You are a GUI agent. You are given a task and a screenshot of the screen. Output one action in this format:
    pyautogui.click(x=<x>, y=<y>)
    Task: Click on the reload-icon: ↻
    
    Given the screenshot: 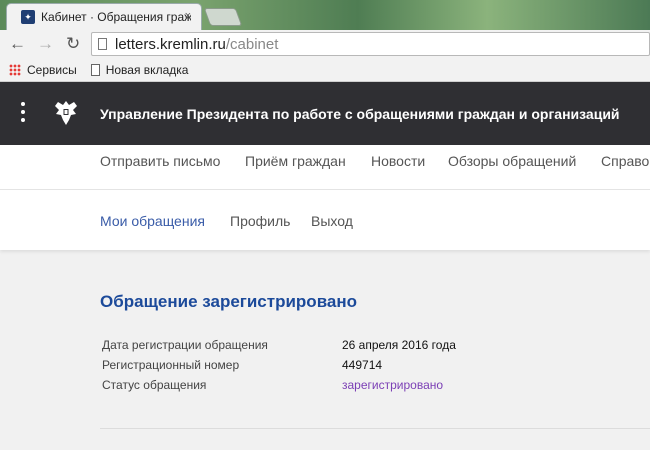 What is the action you would take?
    pyautogui.click(x=73, y=44)
    